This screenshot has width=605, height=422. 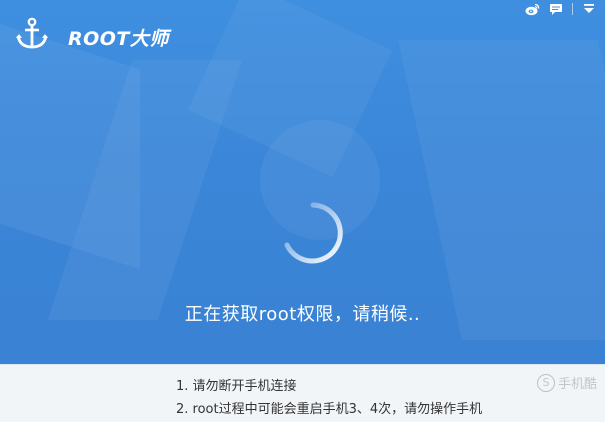 I want to click on loading-spinner, so click(x=313, y=233).